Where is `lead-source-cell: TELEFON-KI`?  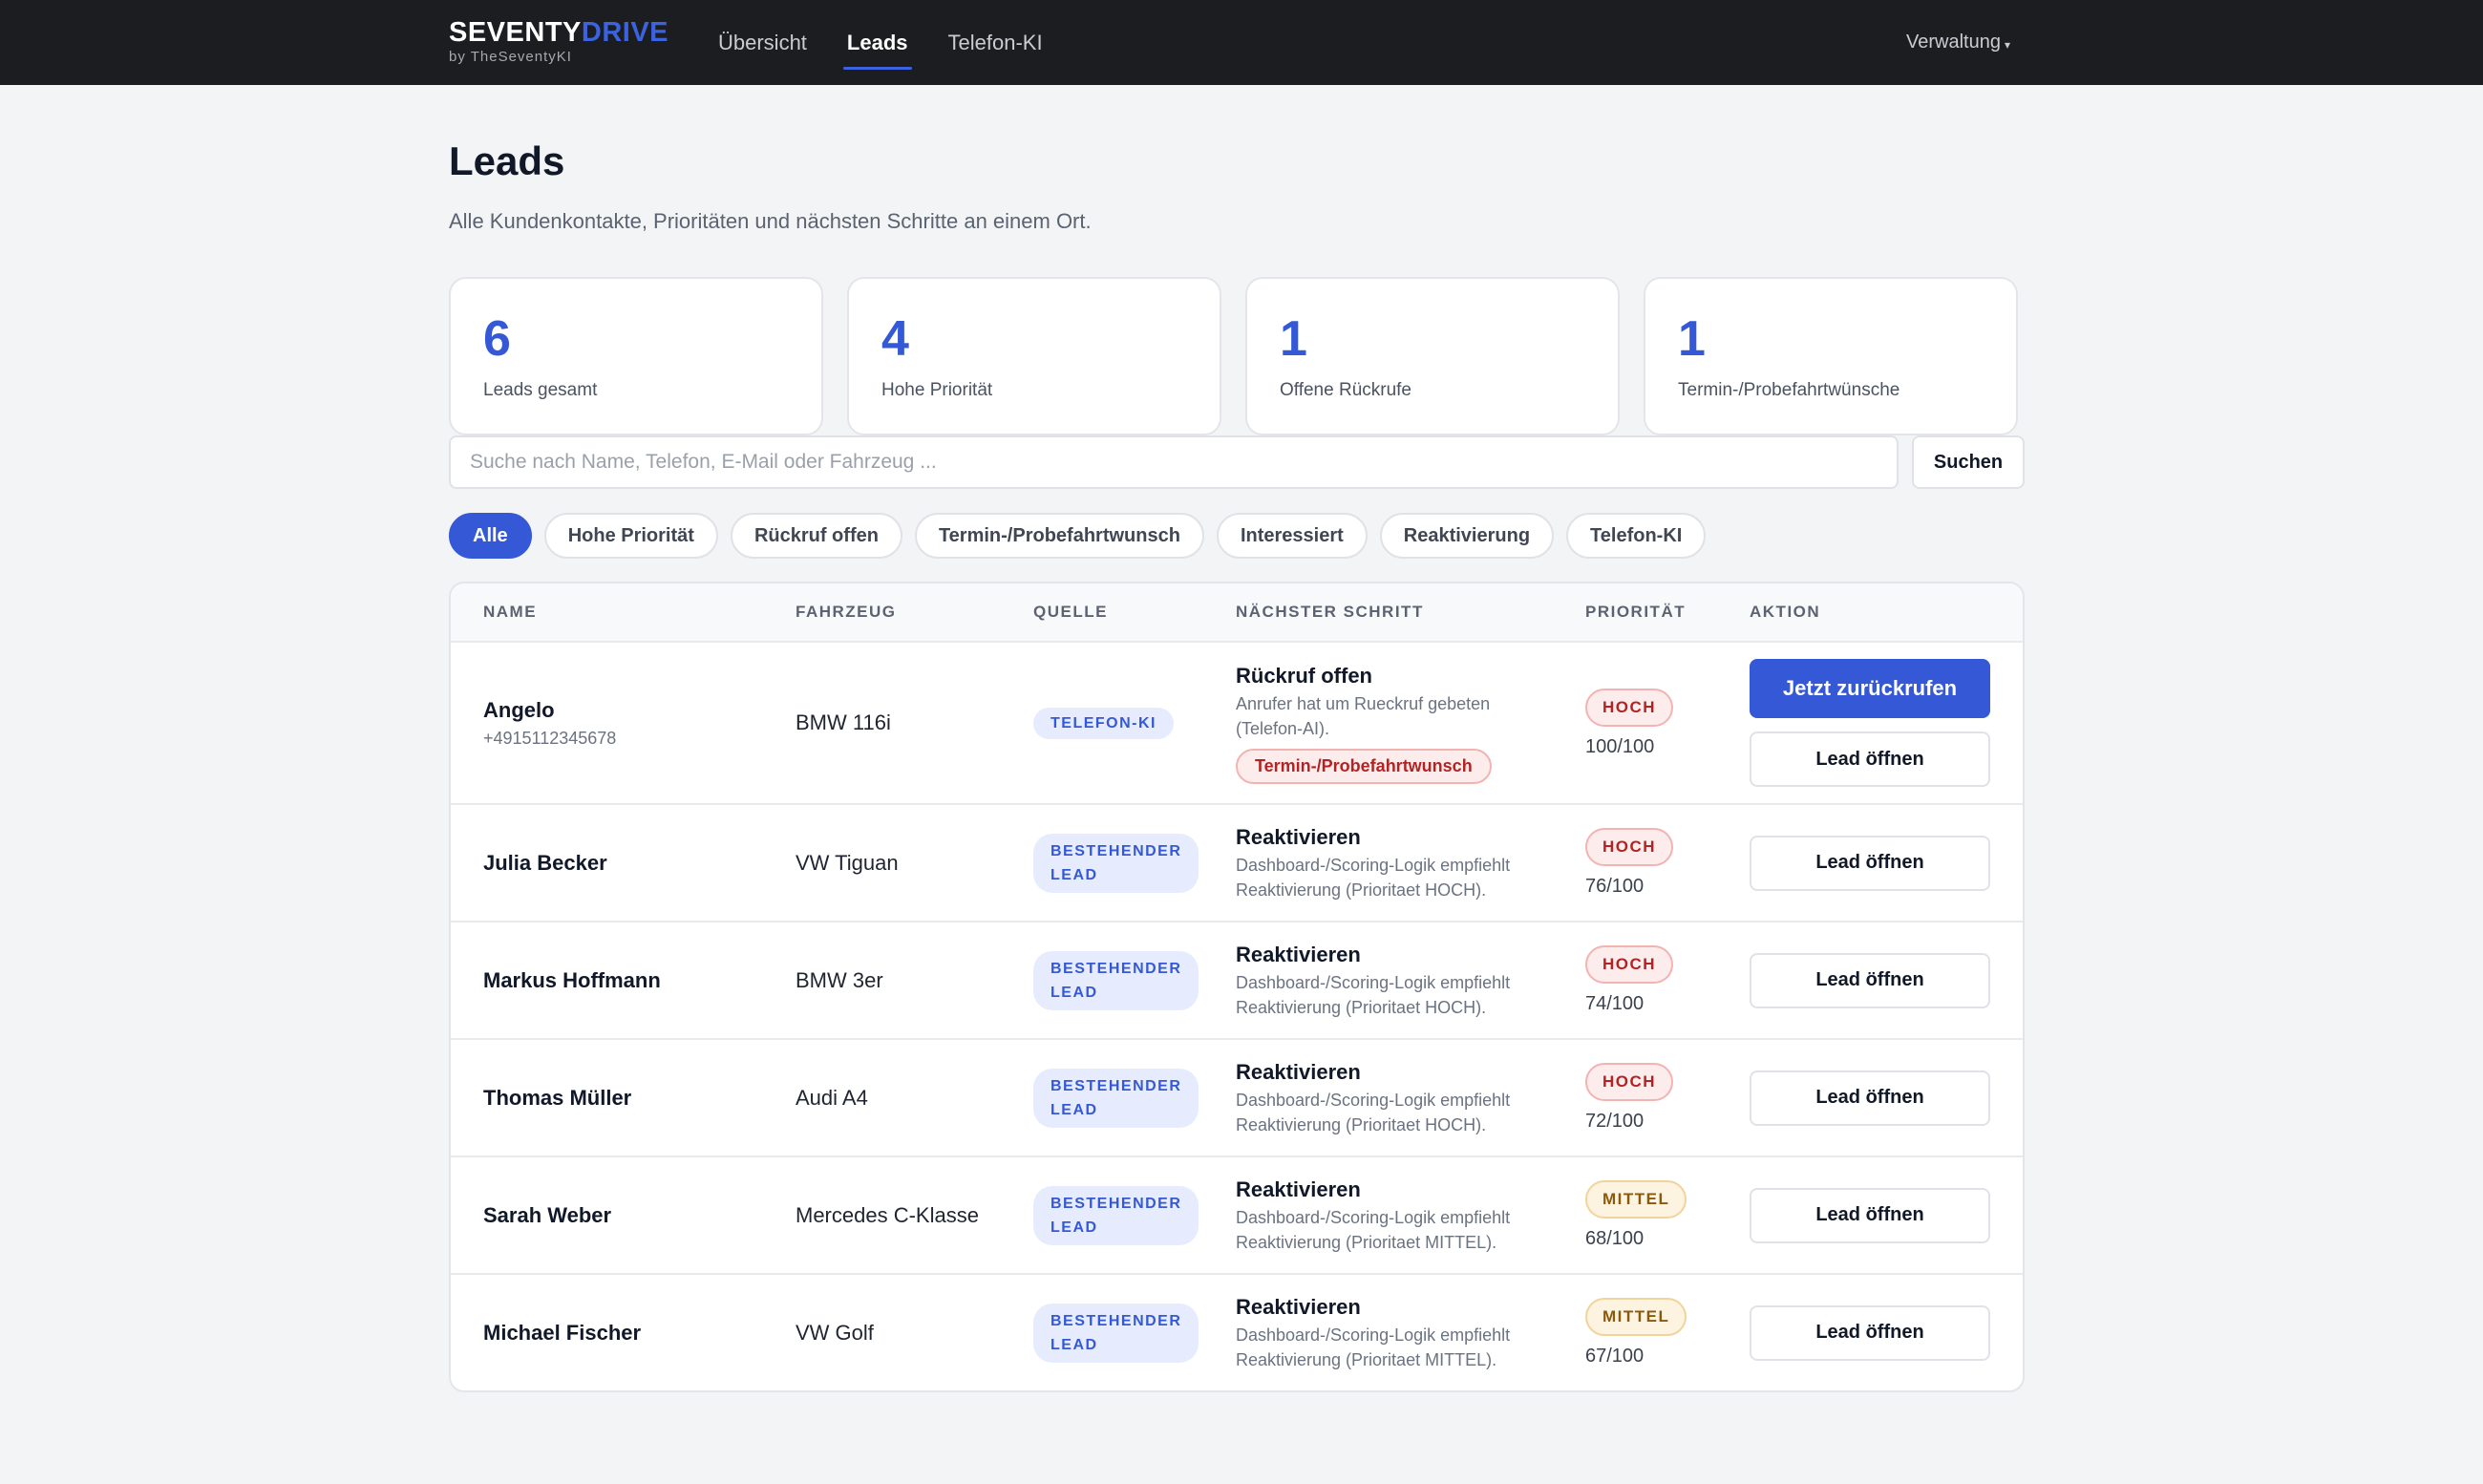 lead-source-cell: TELEFON-KI is located at coordinates (1103, 723).